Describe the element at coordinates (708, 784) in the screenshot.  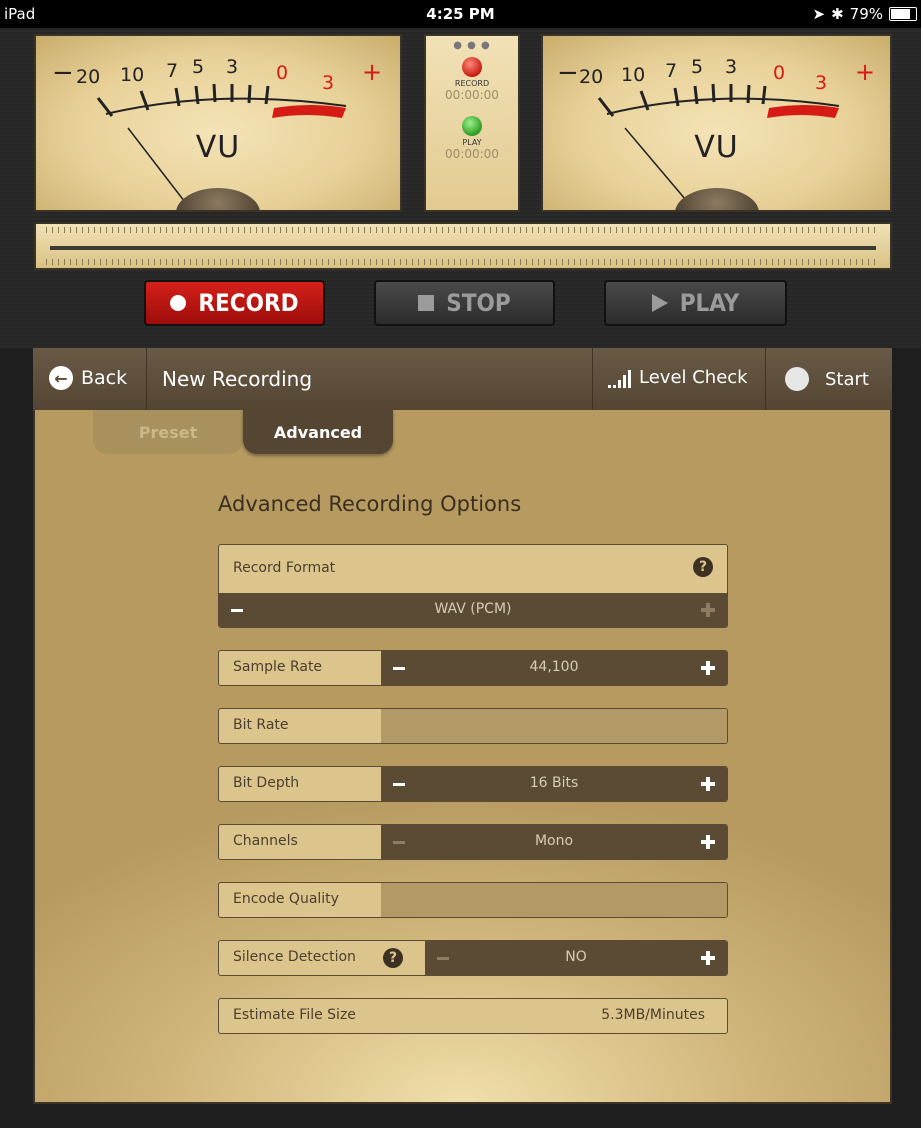
I see `bit-depth-increment` at that location.